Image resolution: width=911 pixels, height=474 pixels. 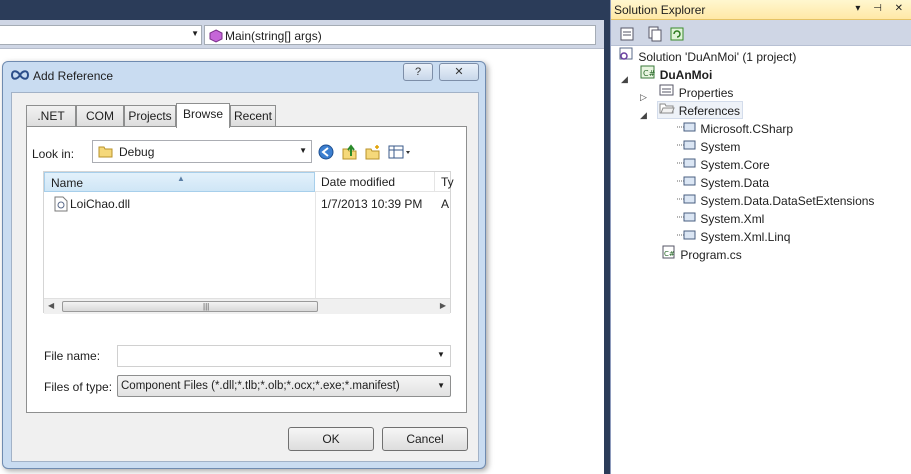 I want to click on csharp-file-icon: C#, so click(x=669, y=254).